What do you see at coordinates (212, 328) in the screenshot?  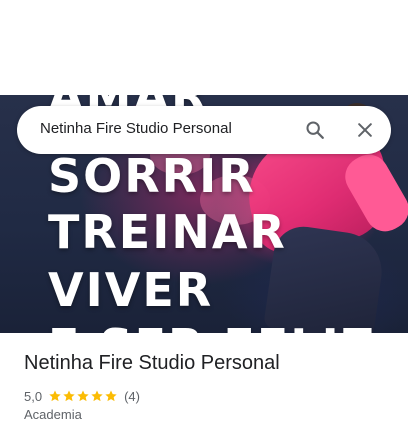 I see `hero-word-5: E SER FELIZ` at bounding box center [212, 328].